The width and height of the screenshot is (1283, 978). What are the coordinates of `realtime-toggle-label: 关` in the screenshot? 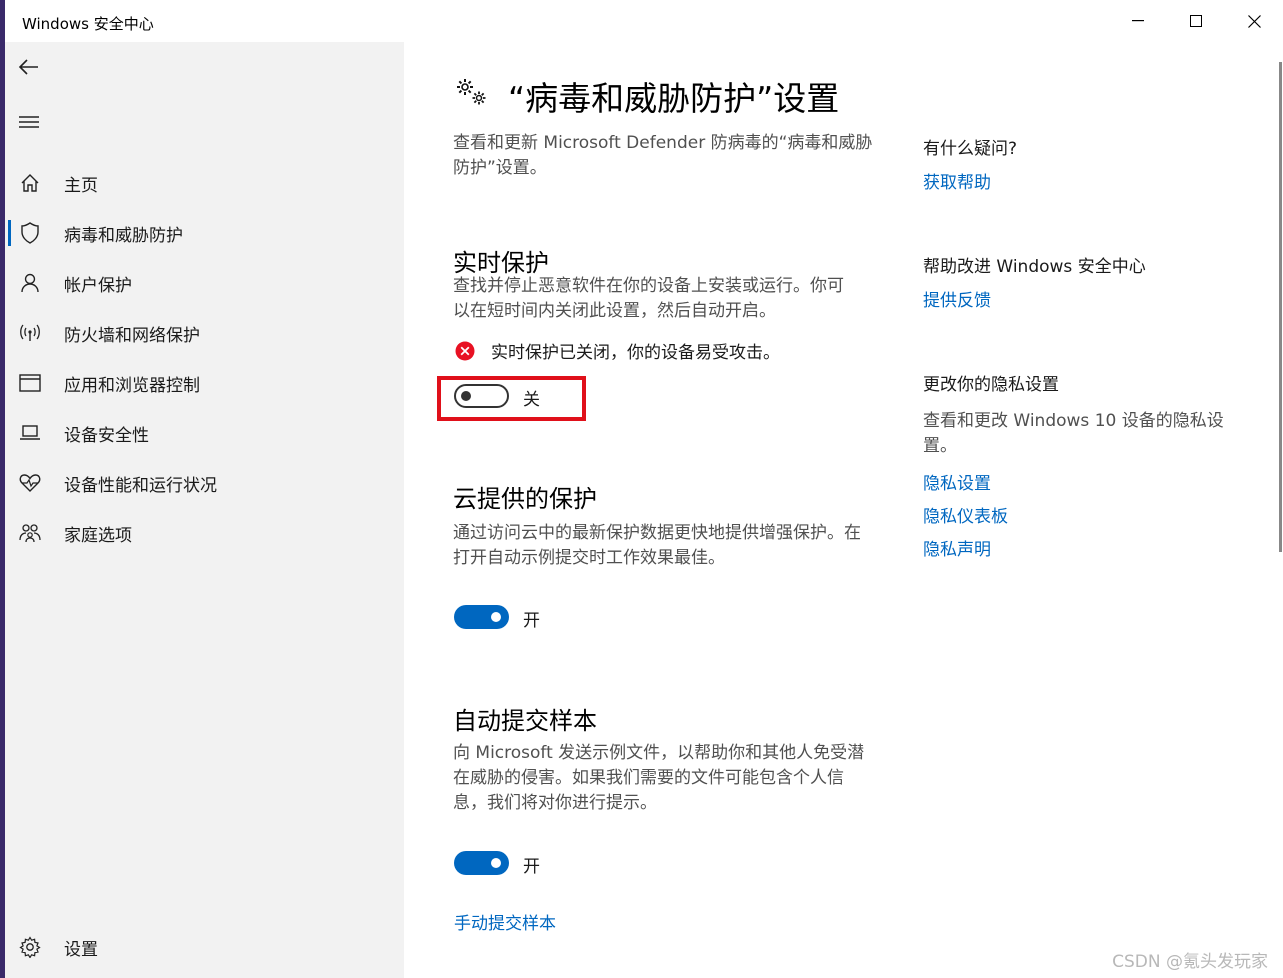 It's located at (531, 400).